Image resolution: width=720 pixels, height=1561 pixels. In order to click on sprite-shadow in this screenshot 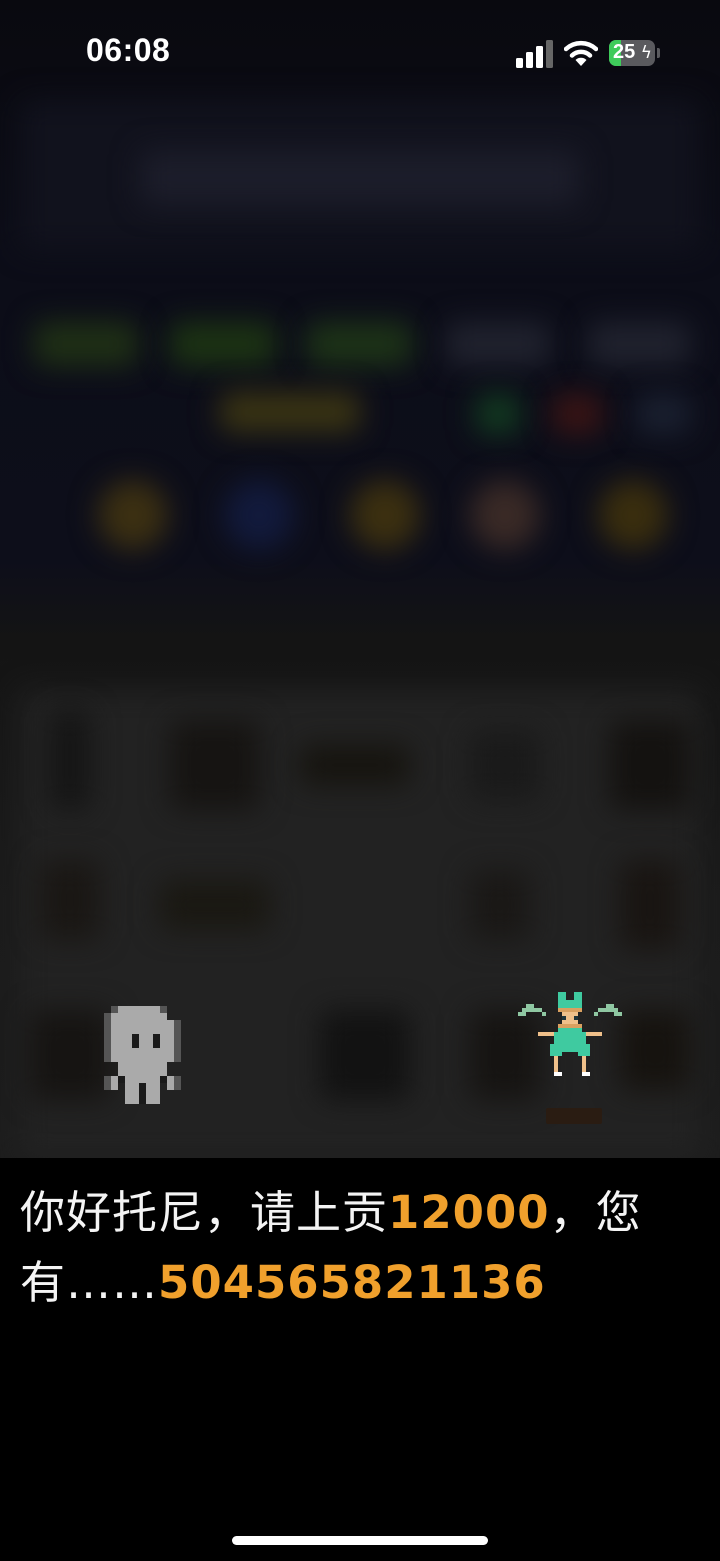, I will do `click(574, 1116)`.